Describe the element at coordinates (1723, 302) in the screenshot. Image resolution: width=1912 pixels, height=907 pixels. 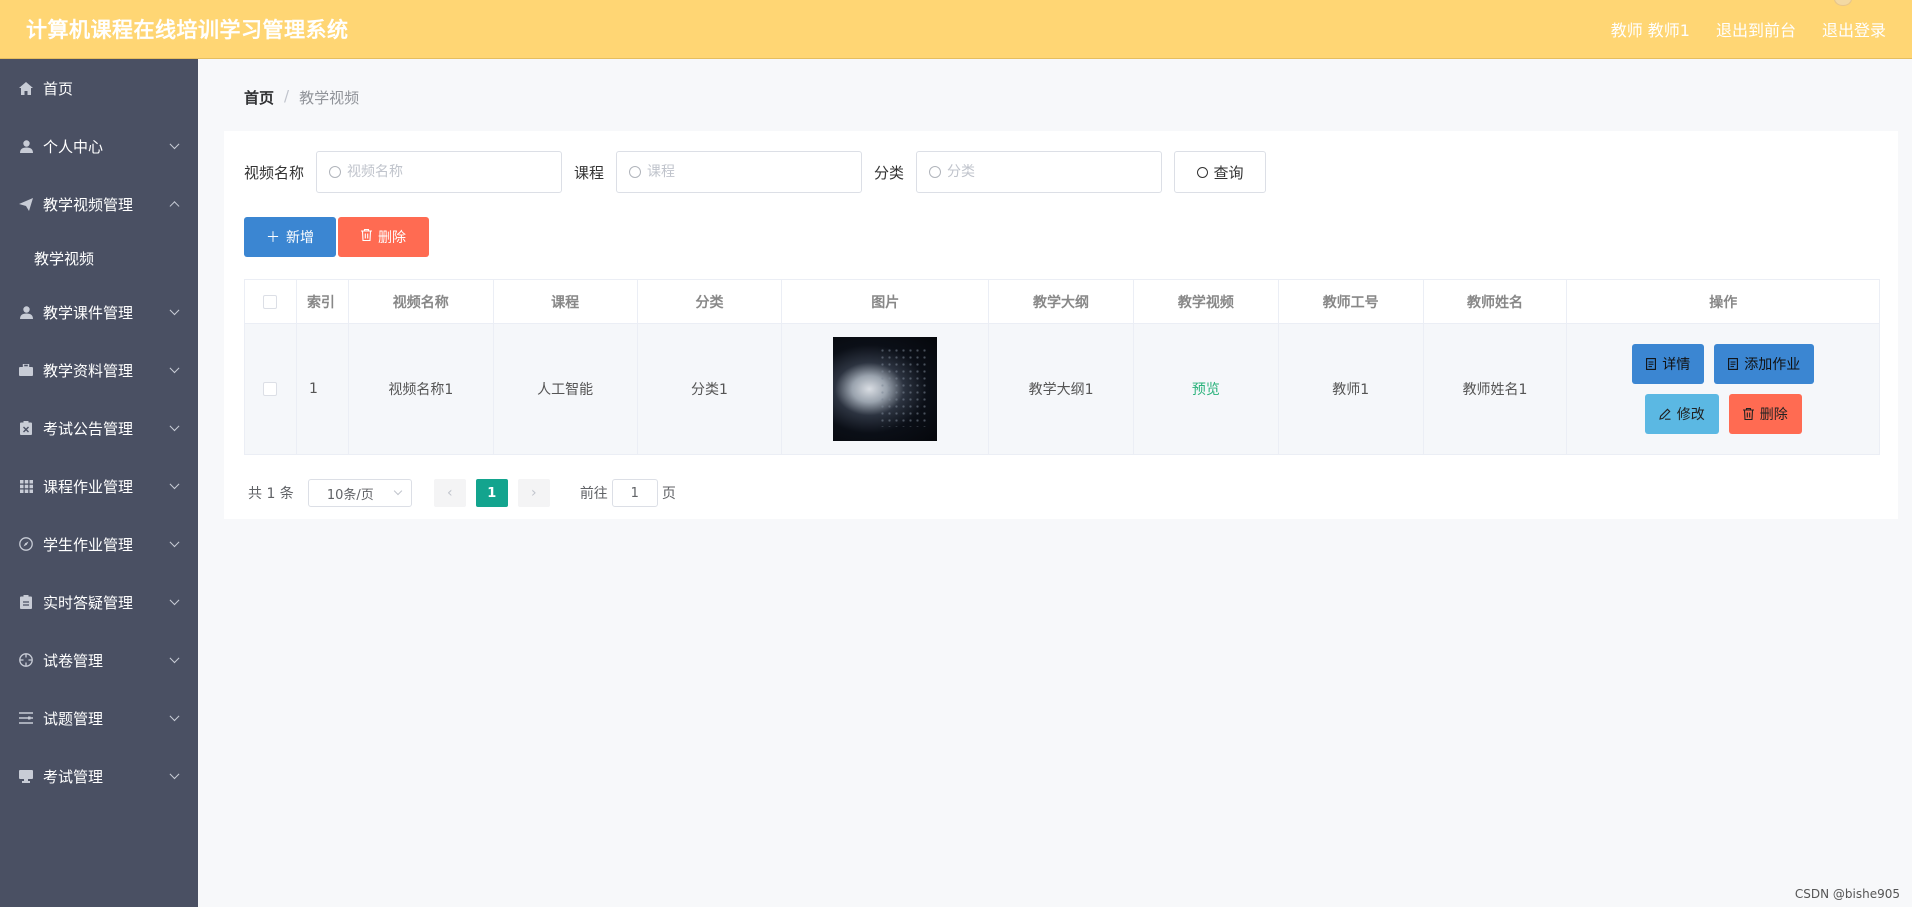
I see `header-operations: 操作` at that location.